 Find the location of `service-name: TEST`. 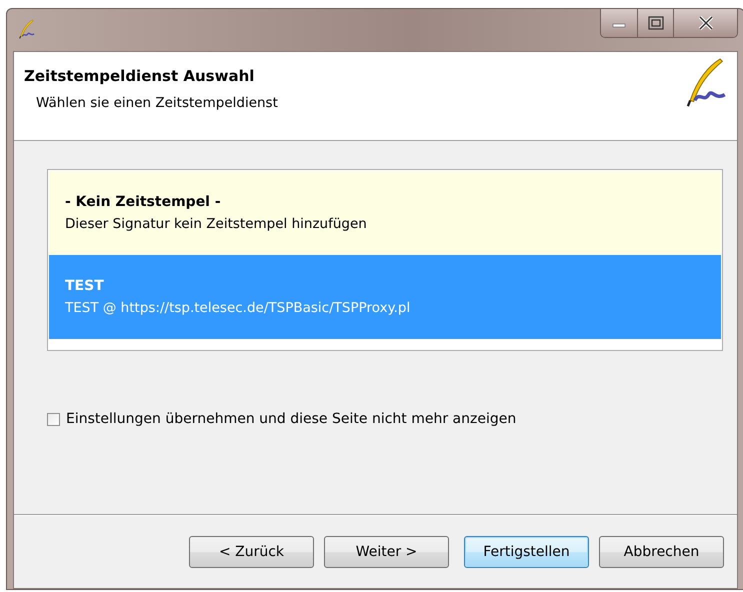

service-name: TEST is located at coordinates (85, 286).